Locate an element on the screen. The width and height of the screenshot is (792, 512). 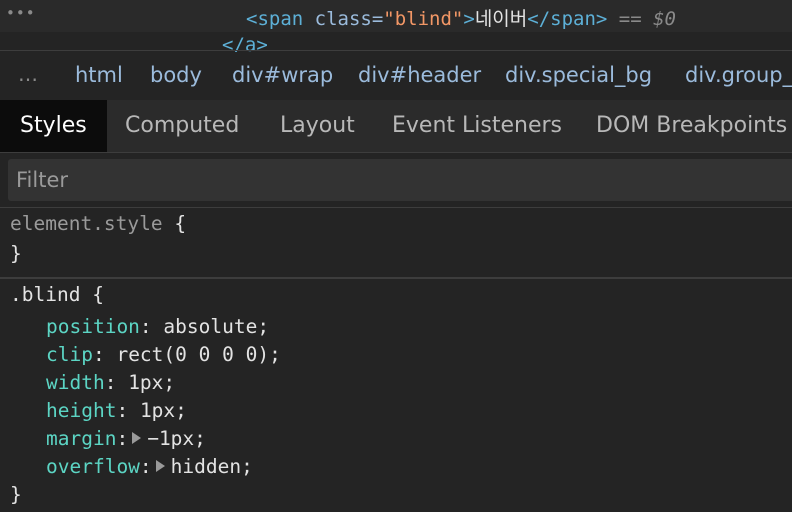
declaration-position: position: absolute; is located at coordinates (157, 326).